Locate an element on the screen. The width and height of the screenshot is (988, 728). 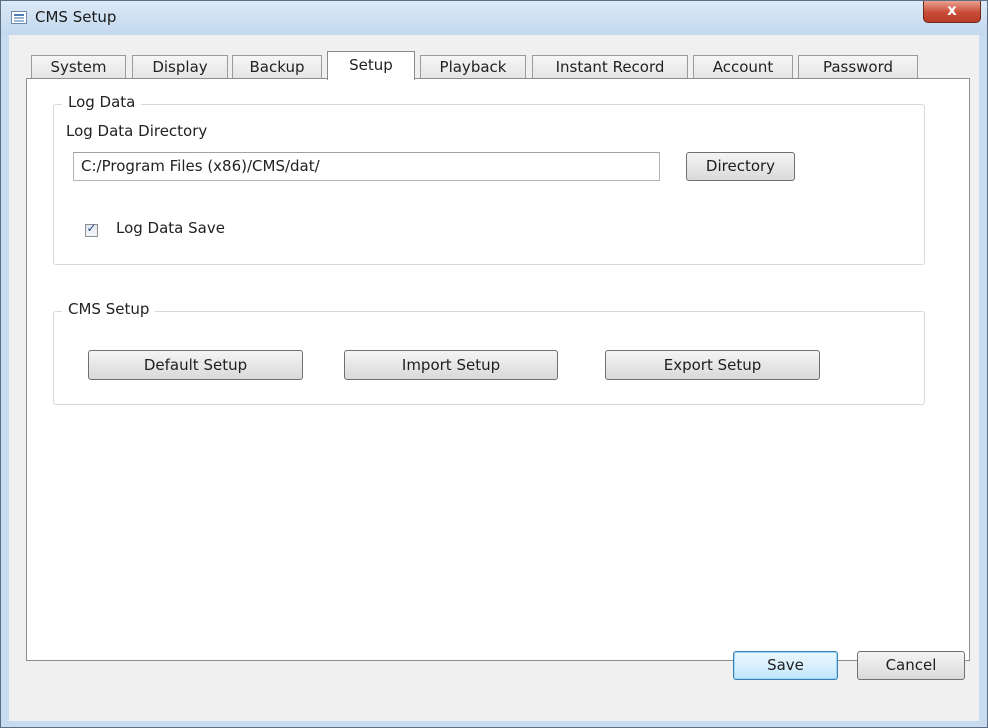
tab-account: Account is located at coordinates (743, 67).